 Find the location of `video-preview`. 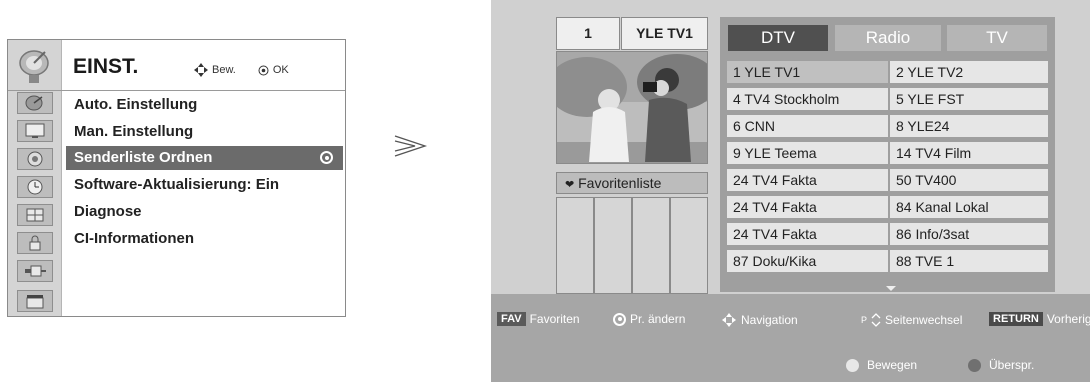

video-preview is located at coordinates (632, 107).